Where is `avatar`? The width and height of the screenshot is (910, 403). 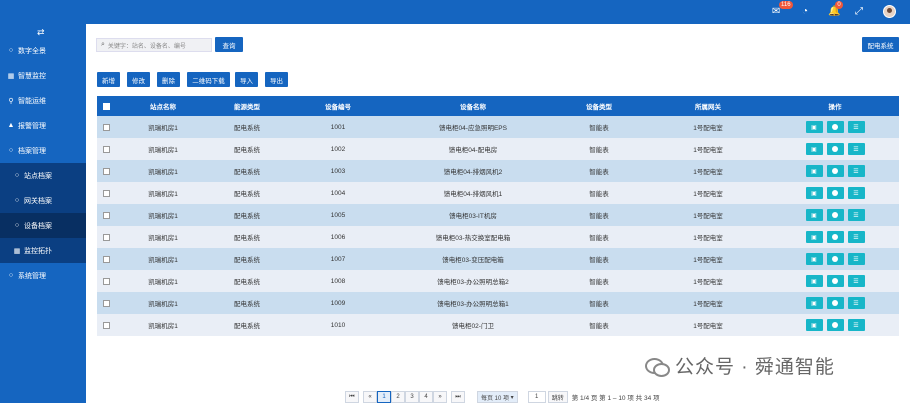
avatar is located at coordinates (889, 11).